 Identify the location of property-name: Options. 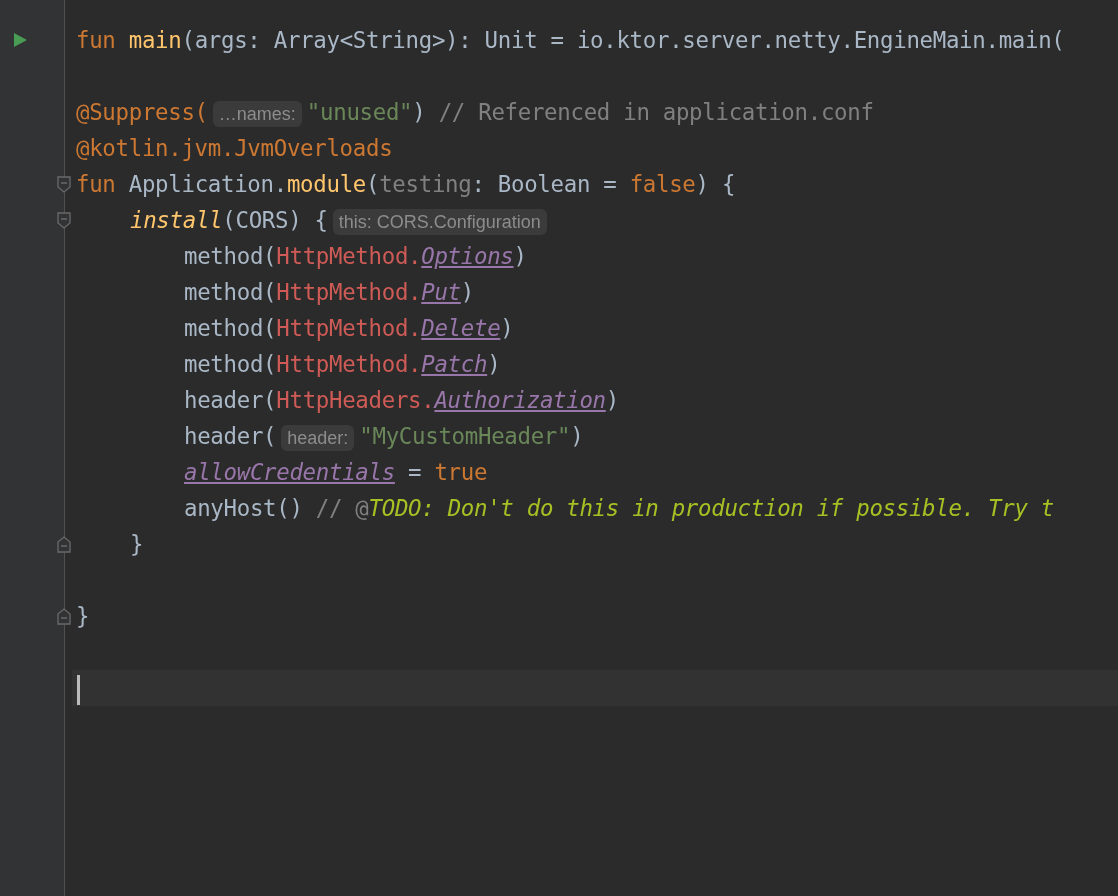
(467, 256).